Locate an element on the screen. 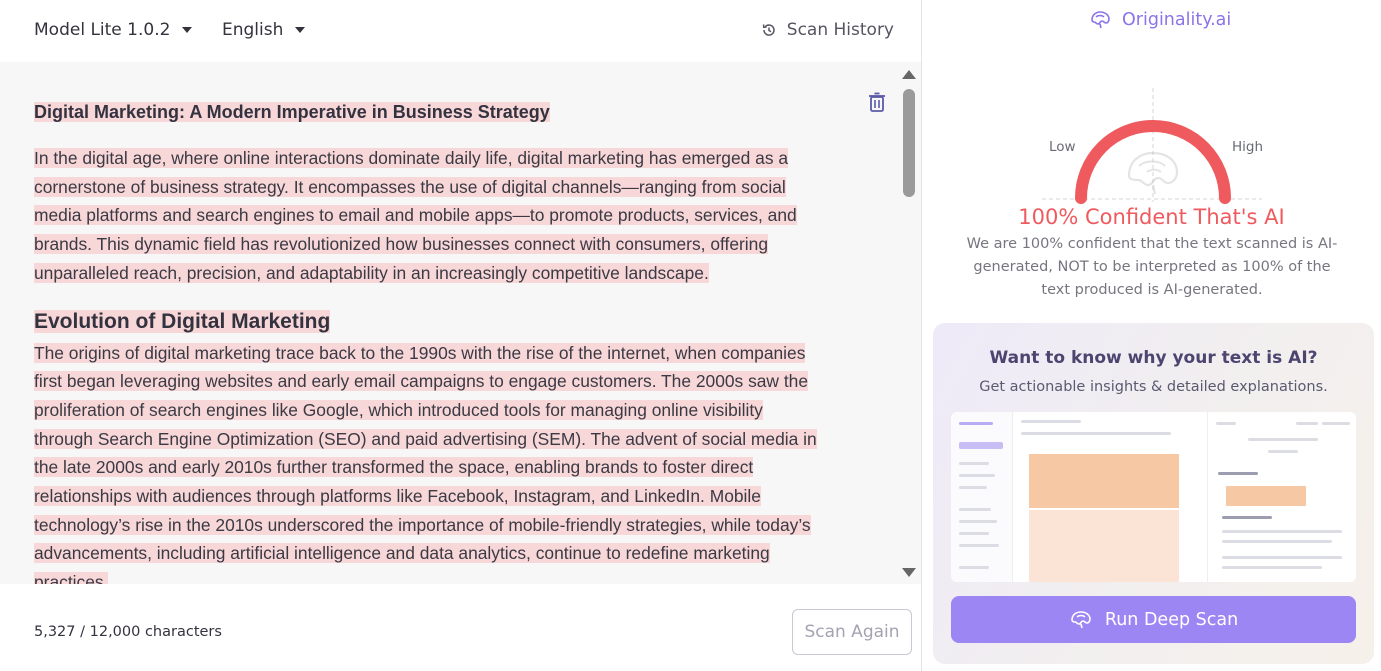 This screenshot has width=1381, height=671. preview-sidebar is located at coordinates (982, 497).